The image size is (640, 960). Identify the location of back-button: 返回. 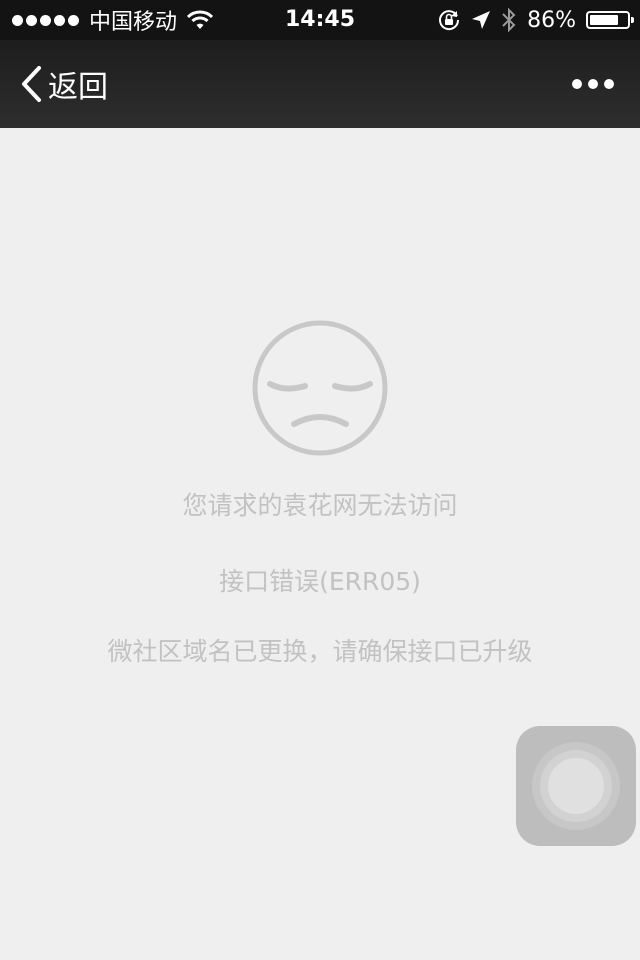
(63, 84).